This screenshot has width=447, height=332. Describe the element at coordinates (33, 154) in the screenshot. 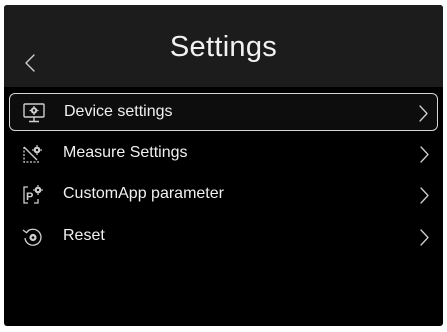

I see `measure-gear-icon` at that location.